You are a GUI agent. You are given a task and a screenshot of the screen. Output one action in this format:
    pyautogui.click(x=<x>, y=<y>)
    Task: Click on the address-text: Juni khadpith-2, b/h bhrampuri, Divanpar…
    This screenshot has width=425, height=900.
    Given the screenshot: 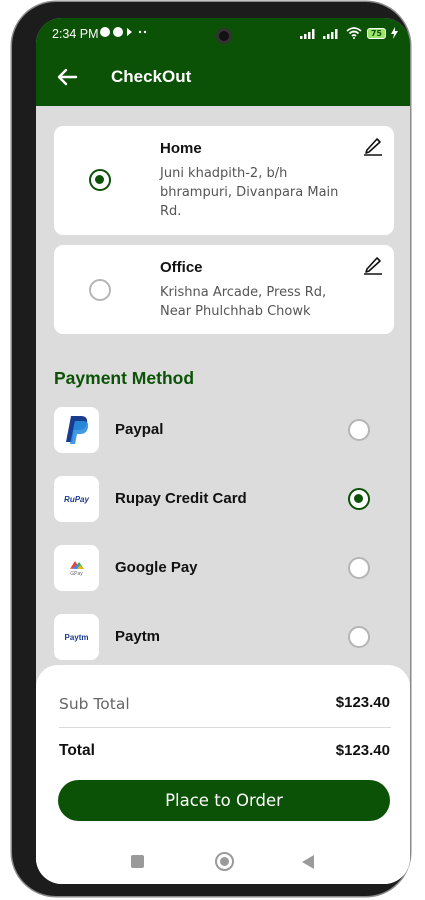 What is the action you would take?
    pyautogui.click(x=249, y=192)
    